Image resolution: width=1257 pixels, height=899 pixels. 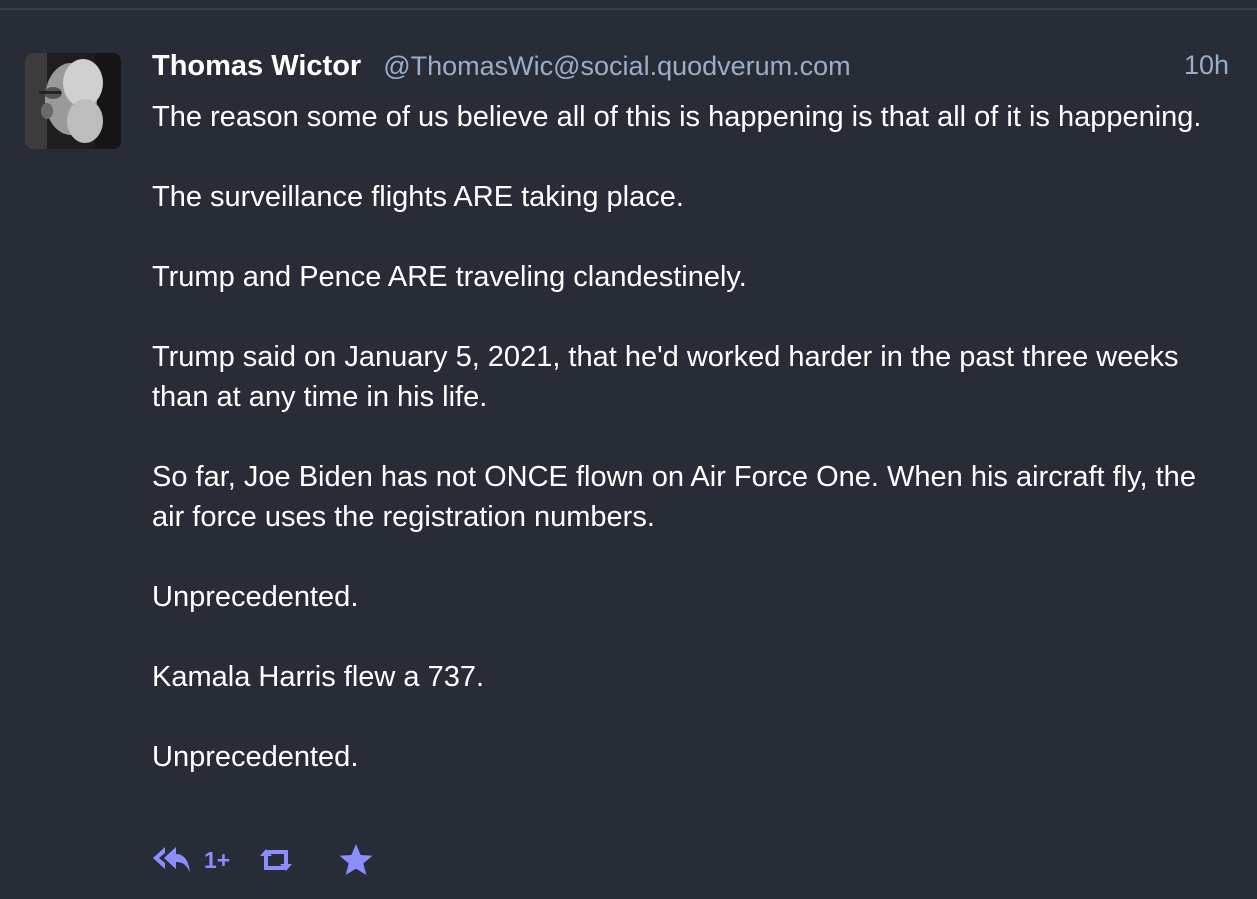 What do you see at coordinates (256, 66) in the screenshot?
I see `display-name: Thomas Wictor` at bounding box center [256, 66].